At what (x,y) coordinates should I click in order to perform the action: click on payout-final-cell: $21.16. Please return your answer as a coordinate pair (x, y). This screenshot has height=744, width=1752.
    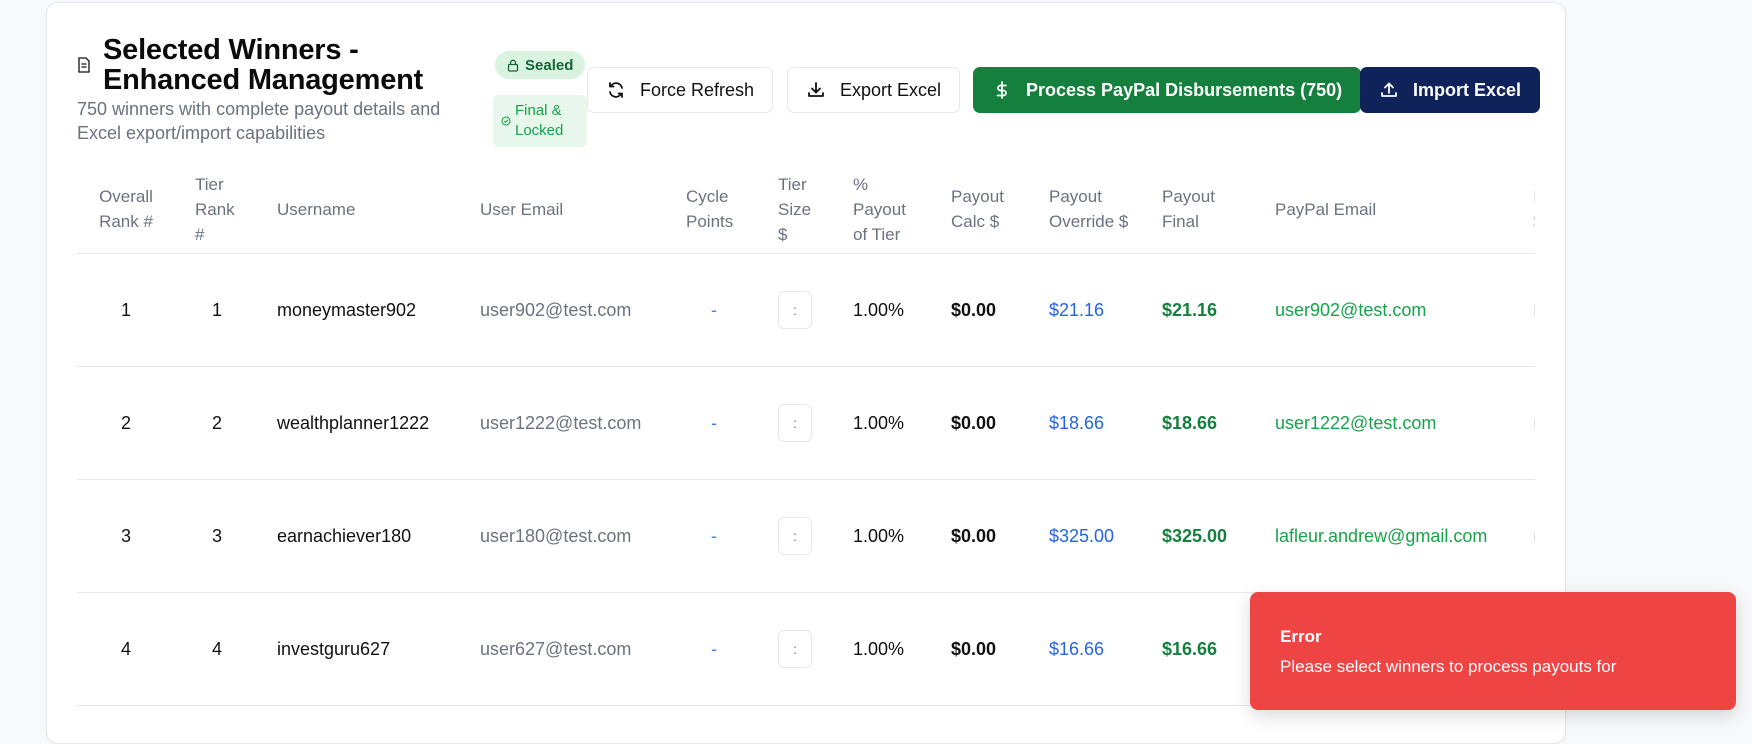
    Looking at the image, I should click on (1190, 309).